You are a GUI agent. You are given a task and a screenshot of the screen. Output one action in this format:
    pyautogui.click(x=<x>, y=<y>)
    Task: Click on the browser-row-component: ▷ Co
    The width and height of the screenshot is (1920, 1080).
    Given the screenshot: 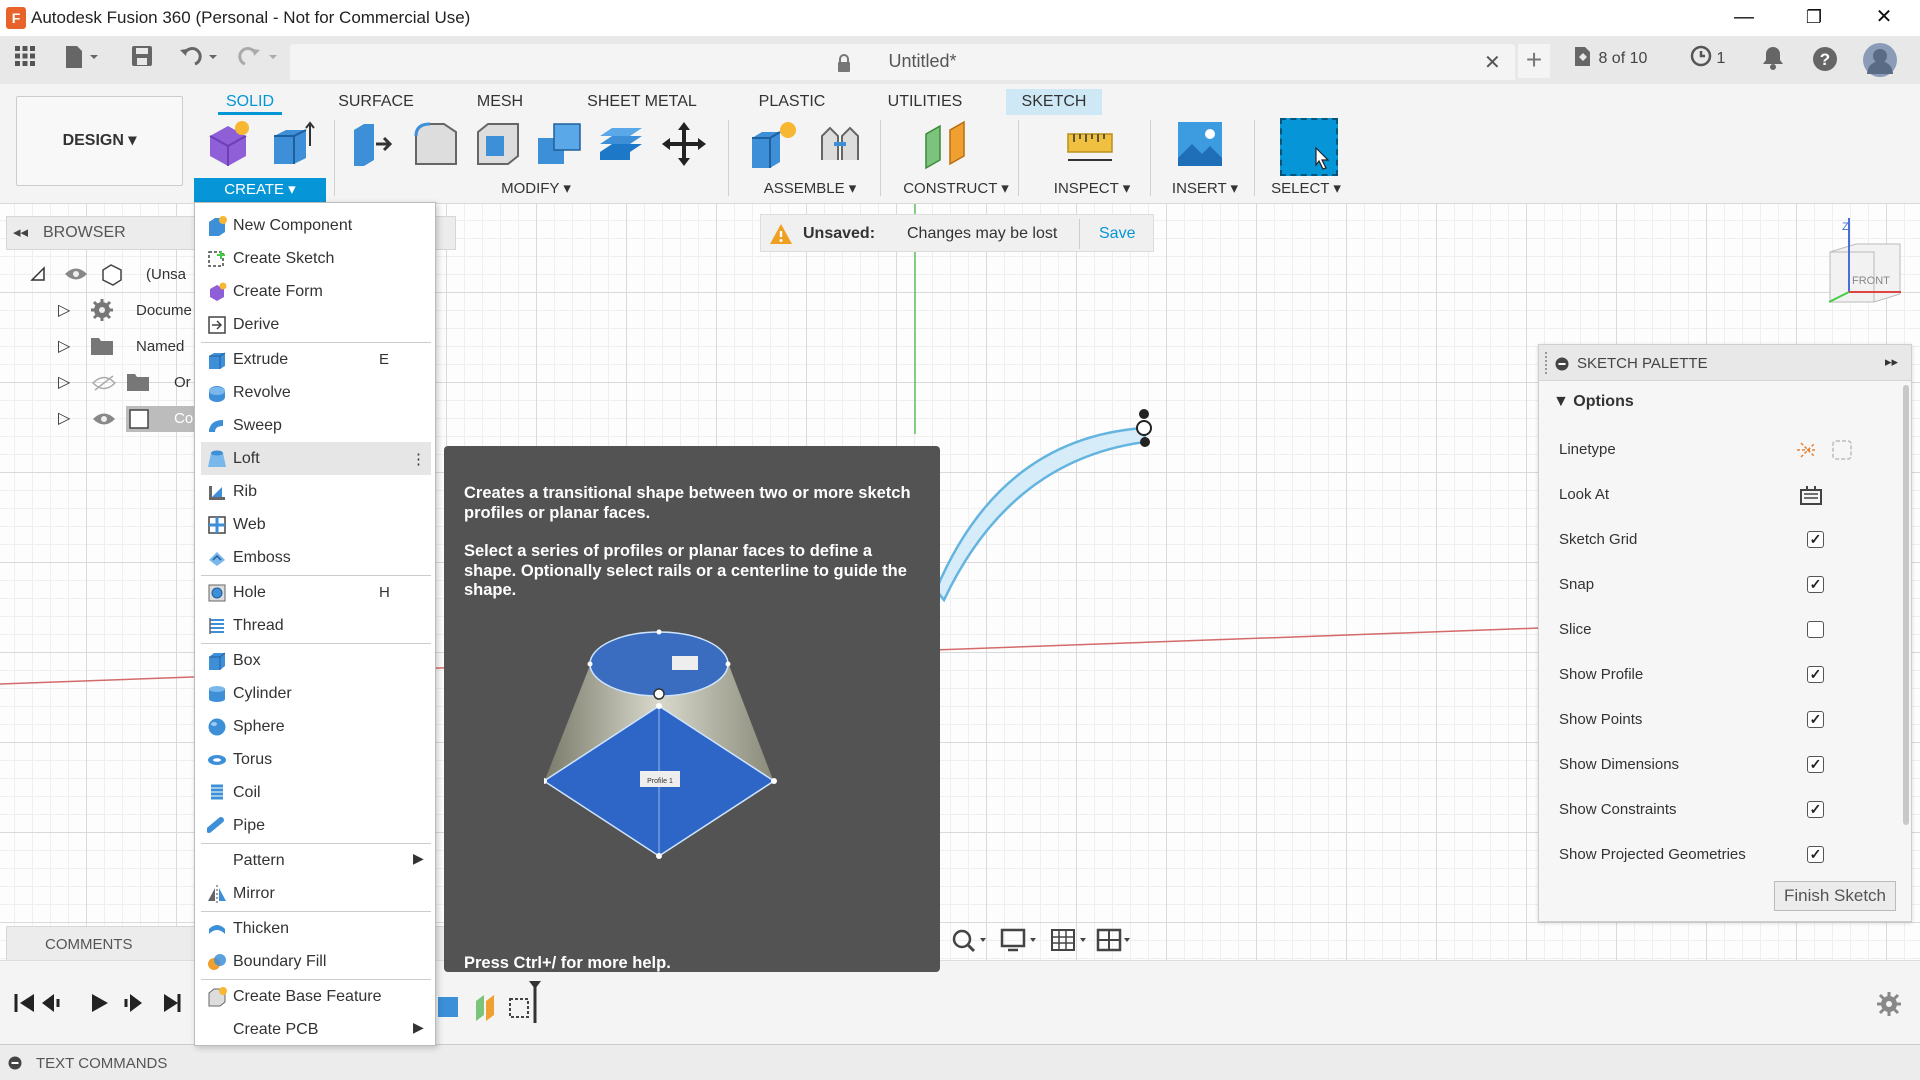 What is the action you would take?
    pyautogui.click(x=110, y=419)
    